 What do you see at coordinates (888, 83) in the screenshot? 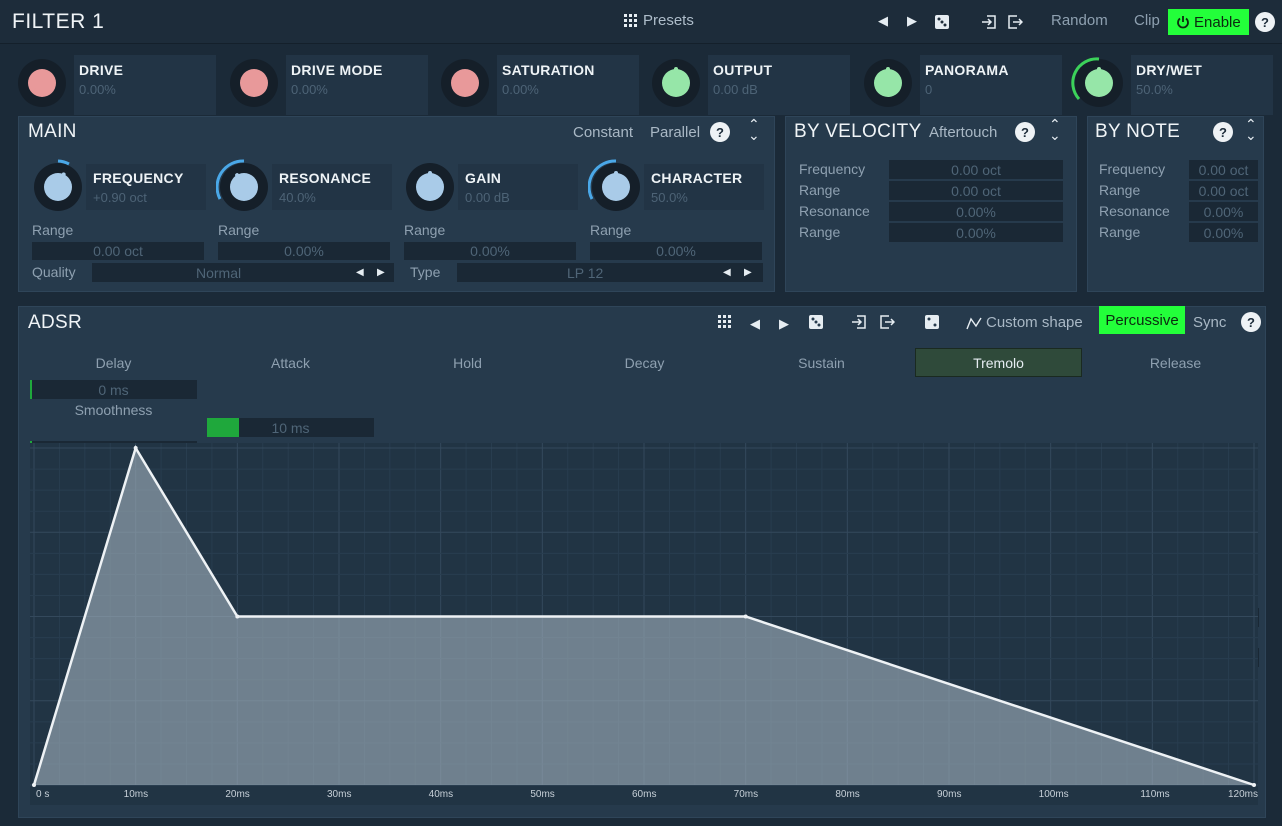
I see `knob-panorama` at bounding box center [888, 83].